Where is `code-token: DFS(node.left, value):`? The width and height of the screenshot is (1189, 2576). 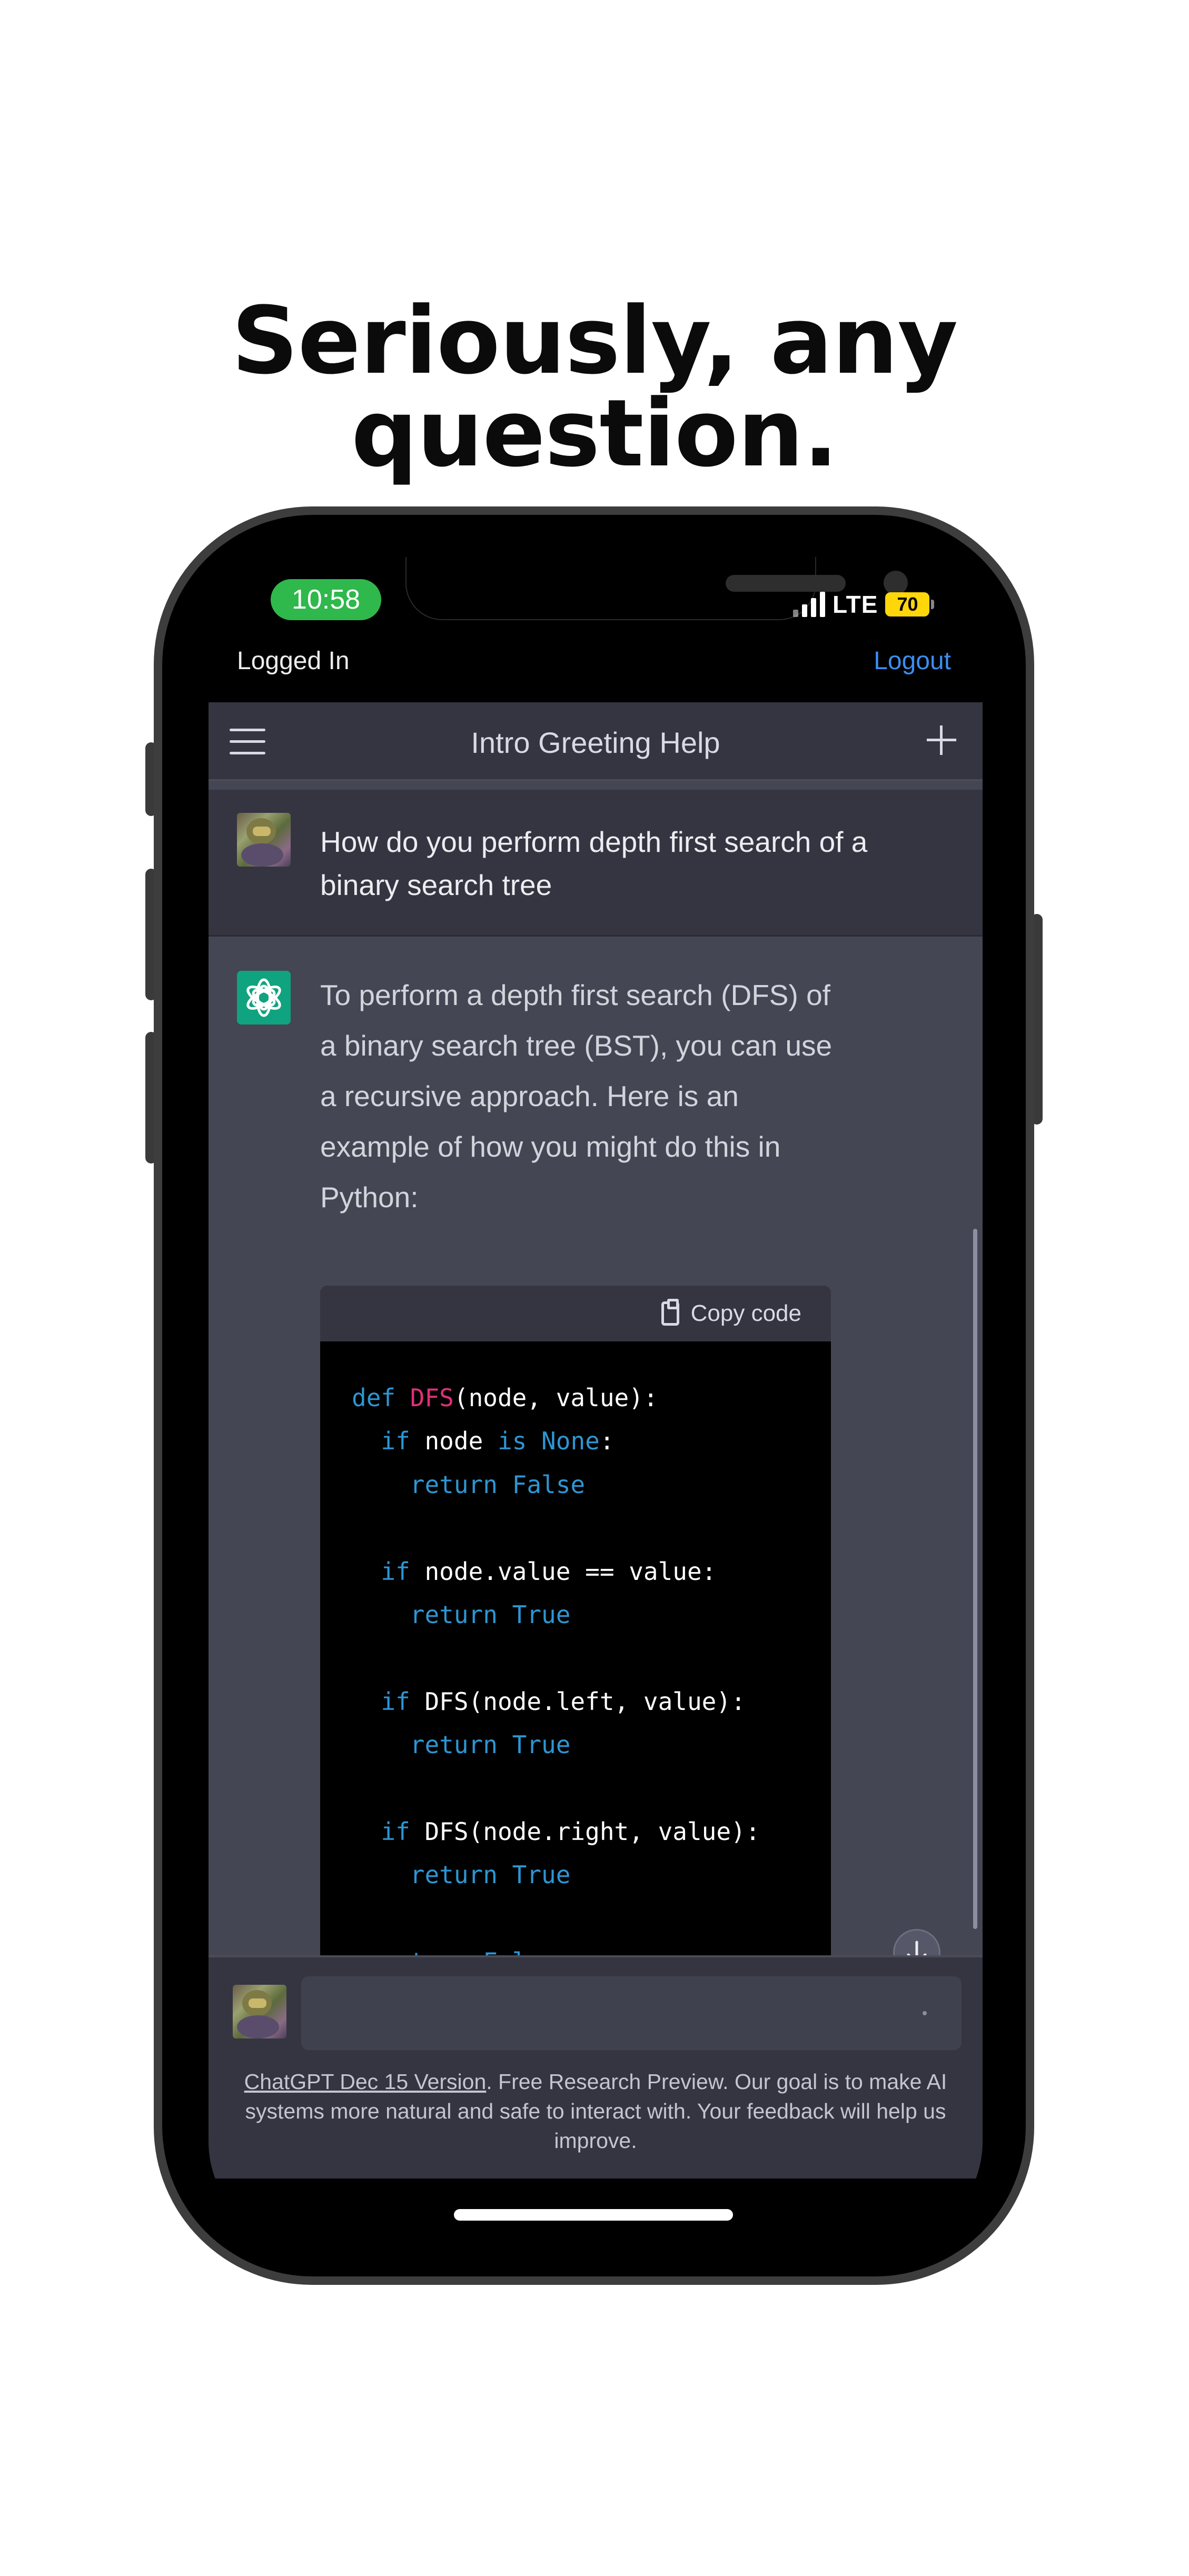 code-token: DFS(node.left, value): is located at coordinates (585, 1702).